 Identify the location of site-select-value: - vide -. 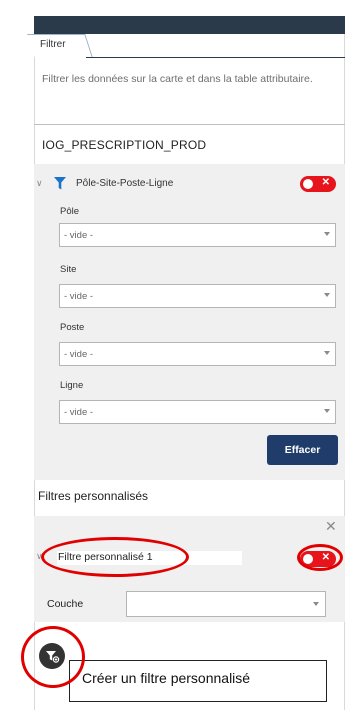
(79, 296).